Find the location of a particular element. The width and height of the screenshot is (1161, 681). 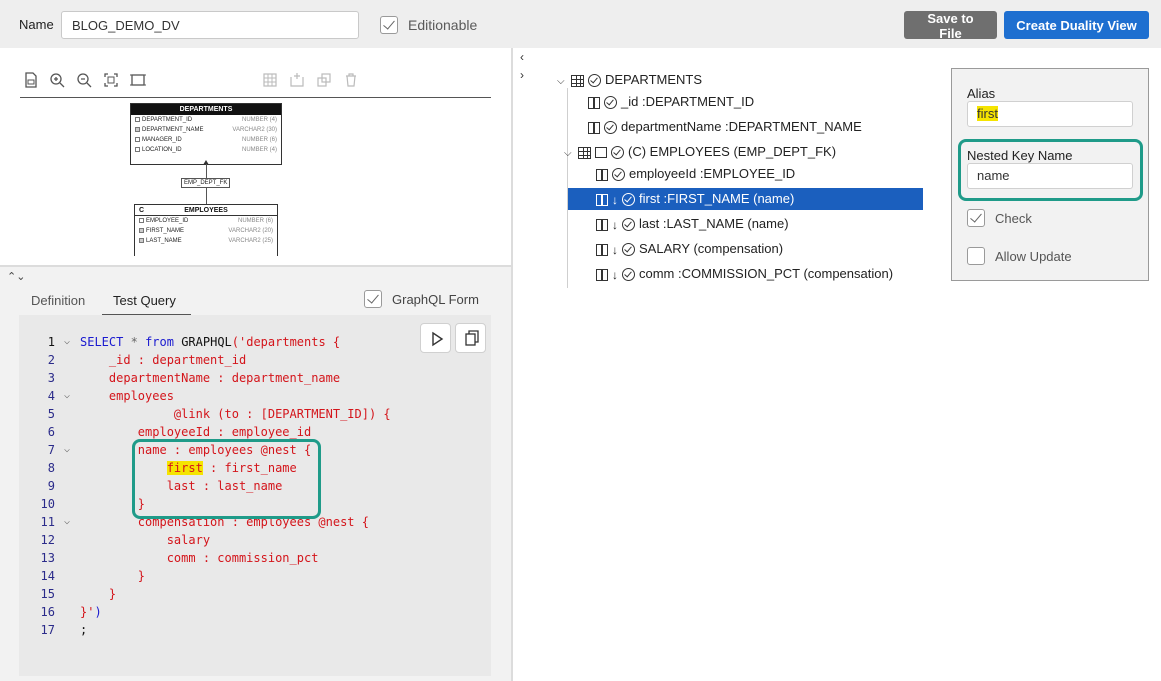

fit-to-screen-icon is located at coordinates (111, 81).